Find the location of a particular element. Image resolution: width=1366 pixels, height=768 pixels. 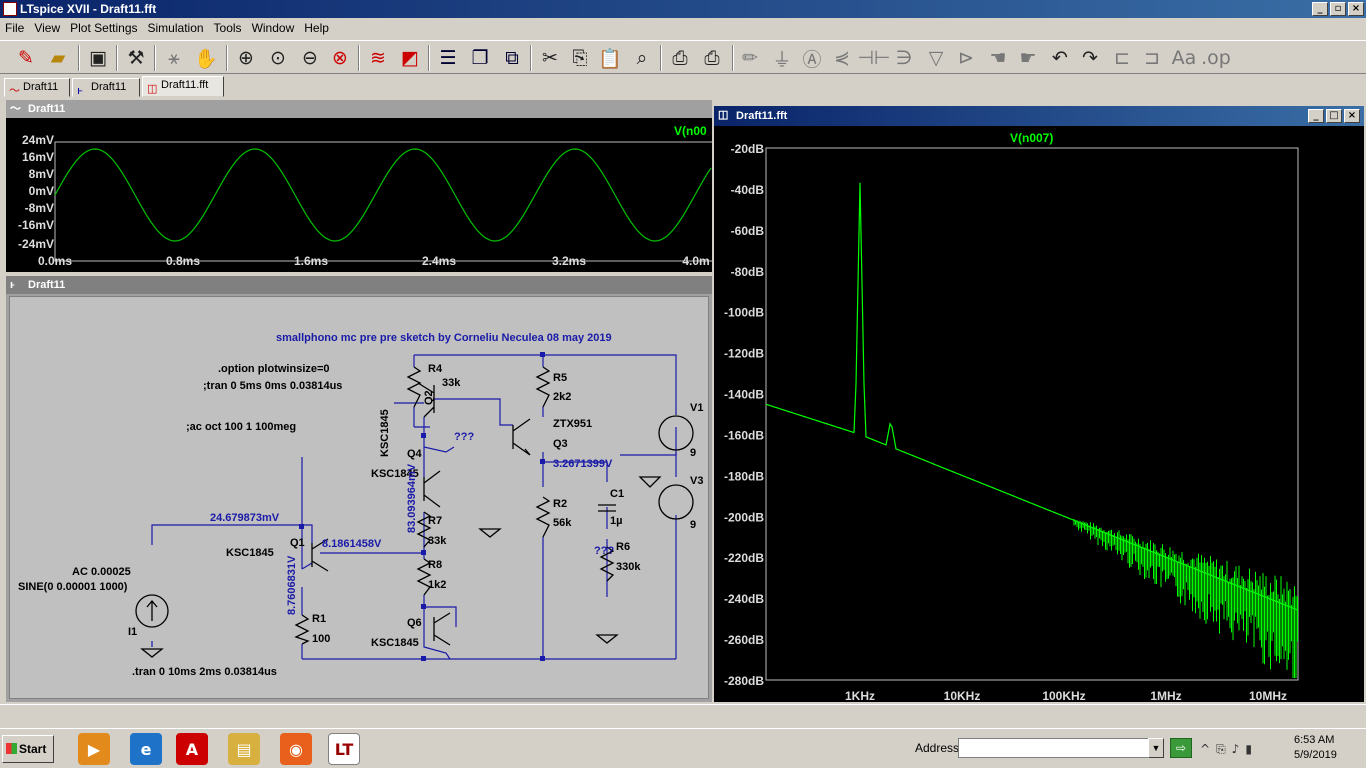

node-voltage-label: 3.2671399V is located at coordinates (582, 464).